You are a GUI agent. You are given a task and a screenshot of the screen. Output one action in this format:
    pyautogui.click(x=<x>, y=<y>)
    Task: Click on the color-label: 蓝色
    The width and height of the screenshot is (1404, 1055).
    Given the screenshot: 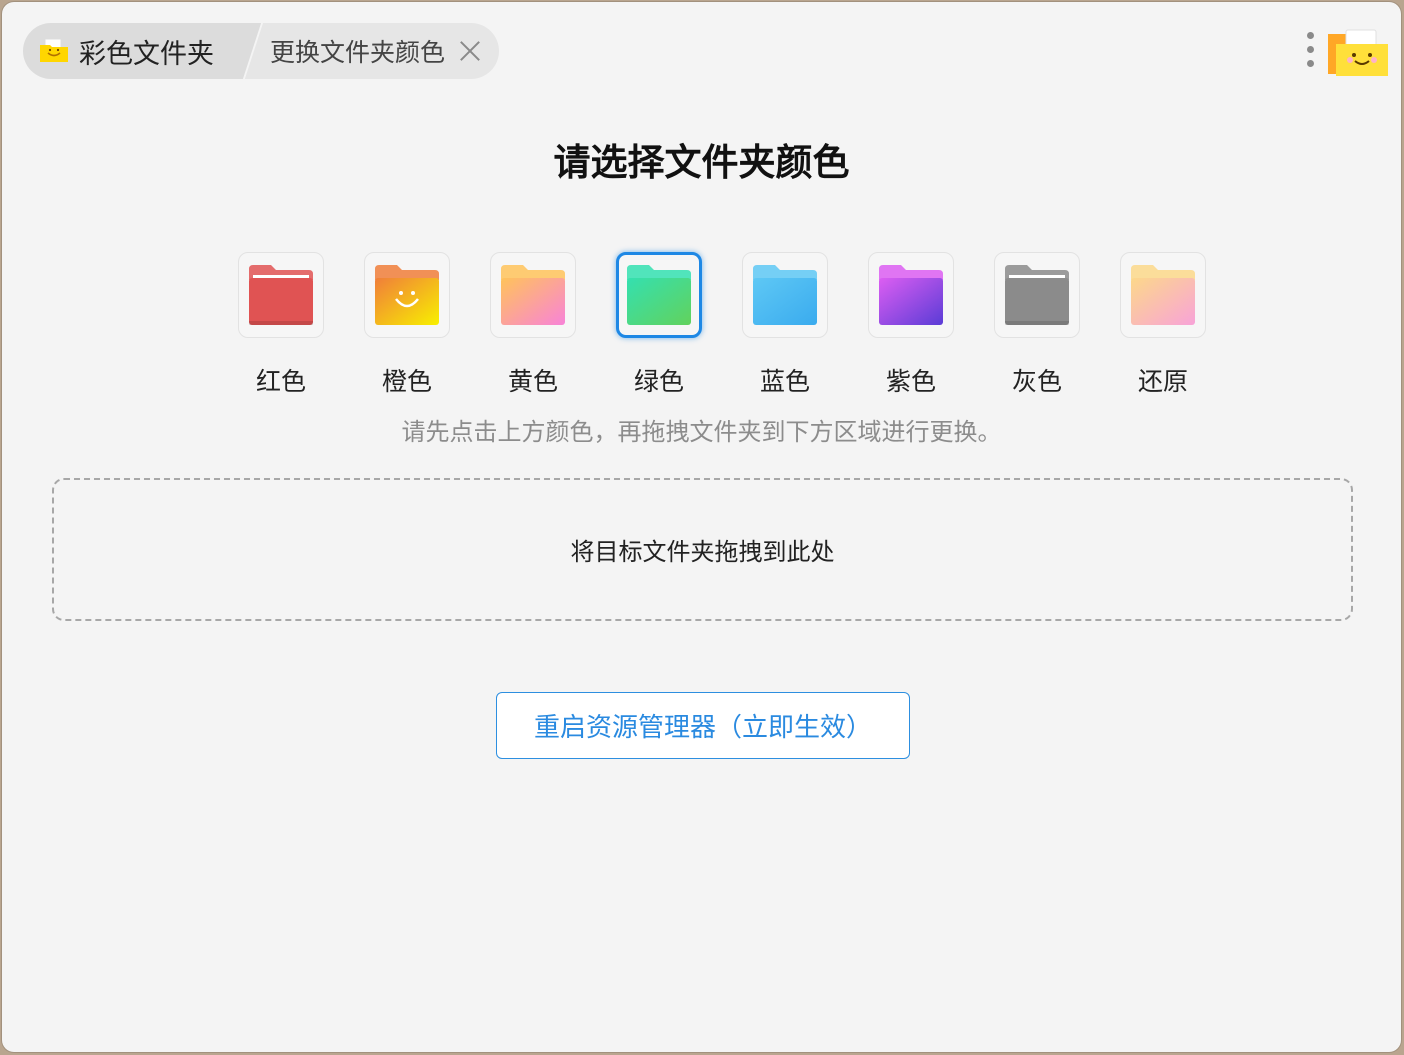 What is the action you would take?
    pyautogui.click(x=784, y=381)
    